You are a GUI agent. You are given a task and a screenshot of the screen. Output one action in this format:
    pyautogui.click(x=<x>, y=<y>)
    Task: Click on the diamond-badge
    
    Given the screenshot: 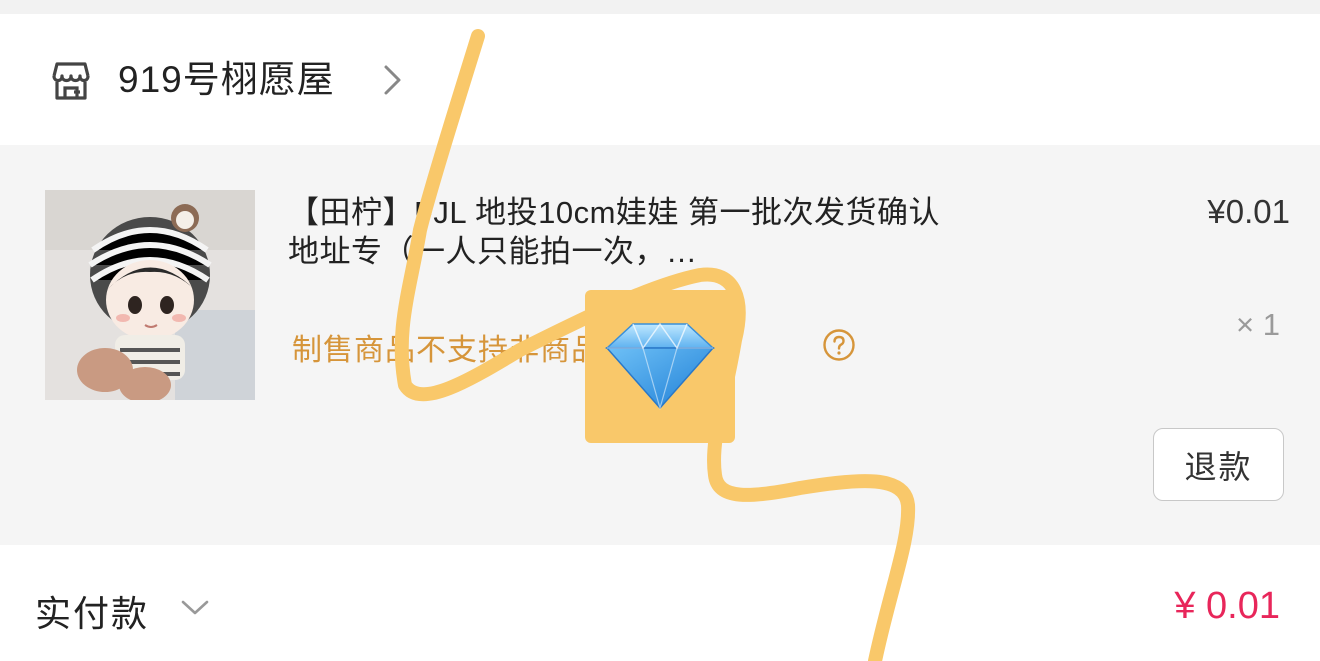 What is the action you would take?
    pyautogui.click(x=660, y=366)
    